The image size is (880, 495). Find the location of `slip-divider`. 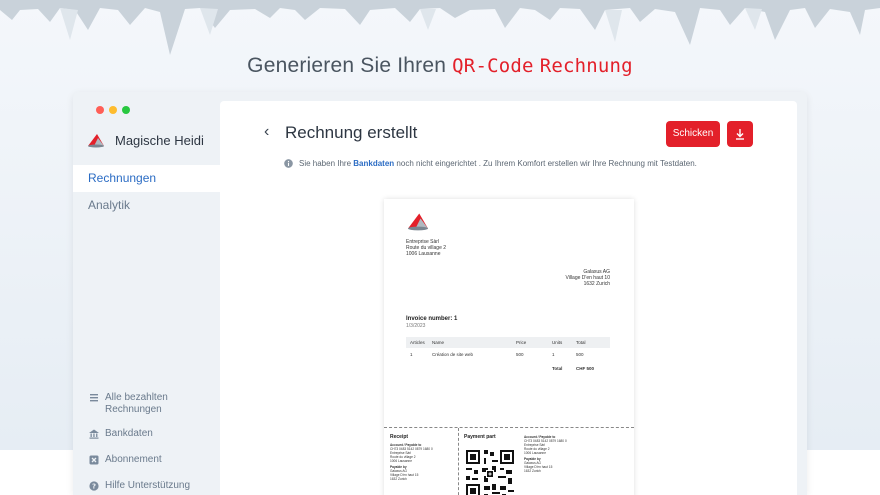

slip-divider is located at coordinates (458, 461).